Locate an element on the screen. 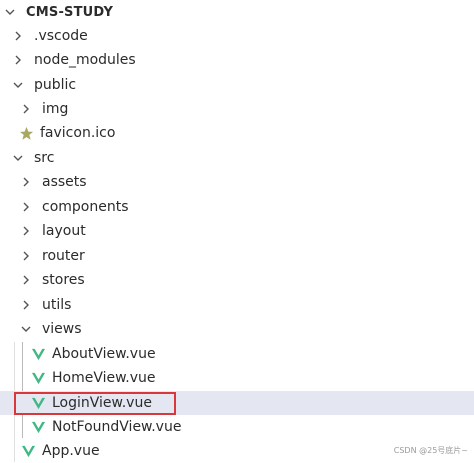 Image resolution: width=474 pixels, height=463 pixels. folder-views: views is located at coordinates (237, 329).